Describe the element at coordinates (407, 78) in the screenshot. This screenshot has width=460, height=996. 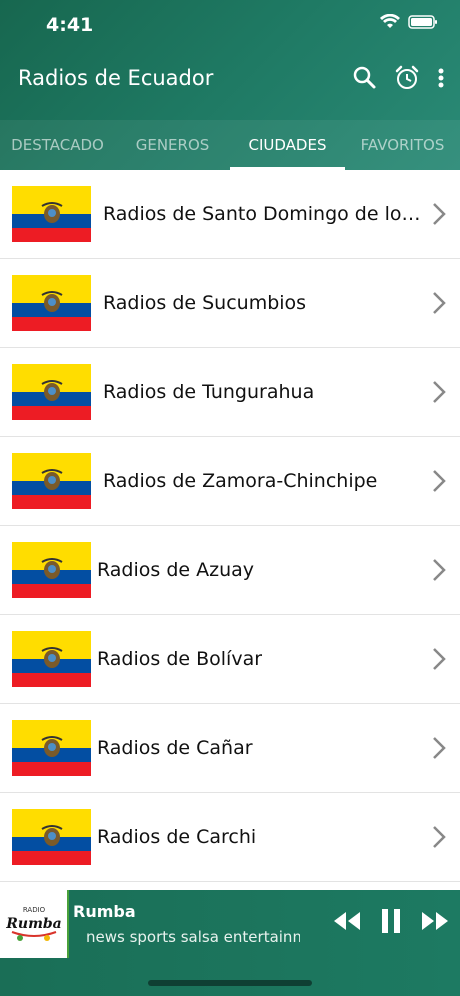
I see `alarm-clock-icon` at that location.